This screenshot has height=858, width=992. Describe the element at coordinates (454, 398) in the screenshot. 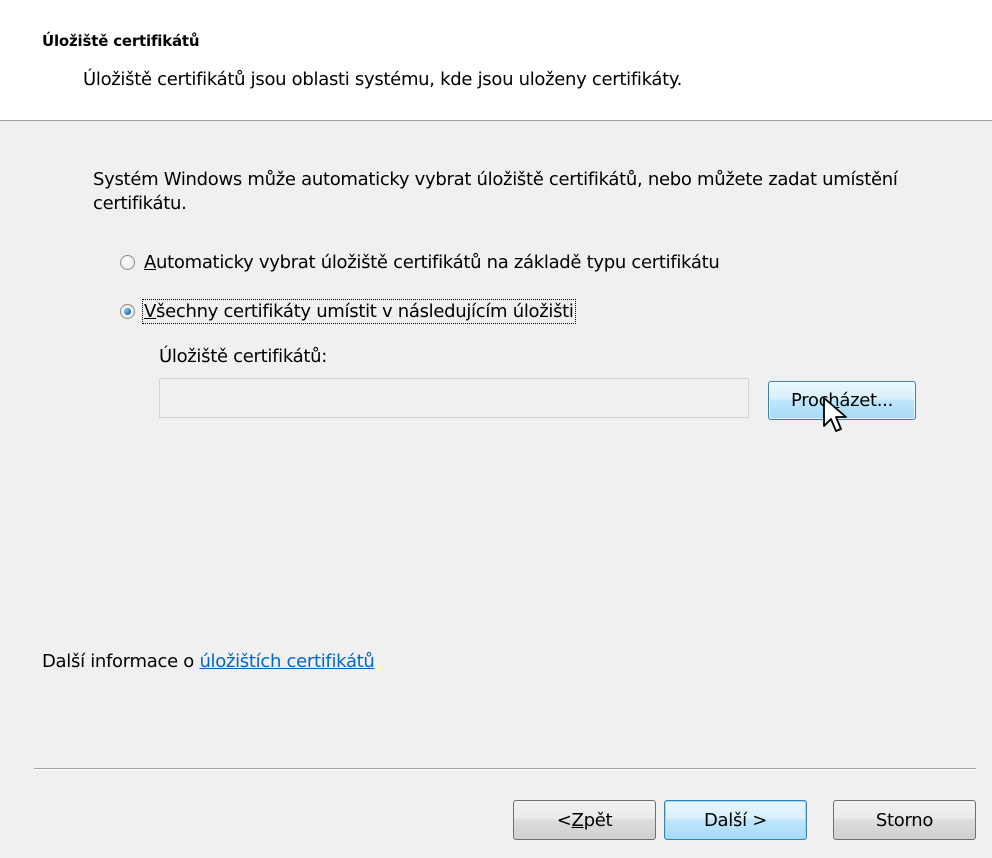

I see `store-input` at that location.